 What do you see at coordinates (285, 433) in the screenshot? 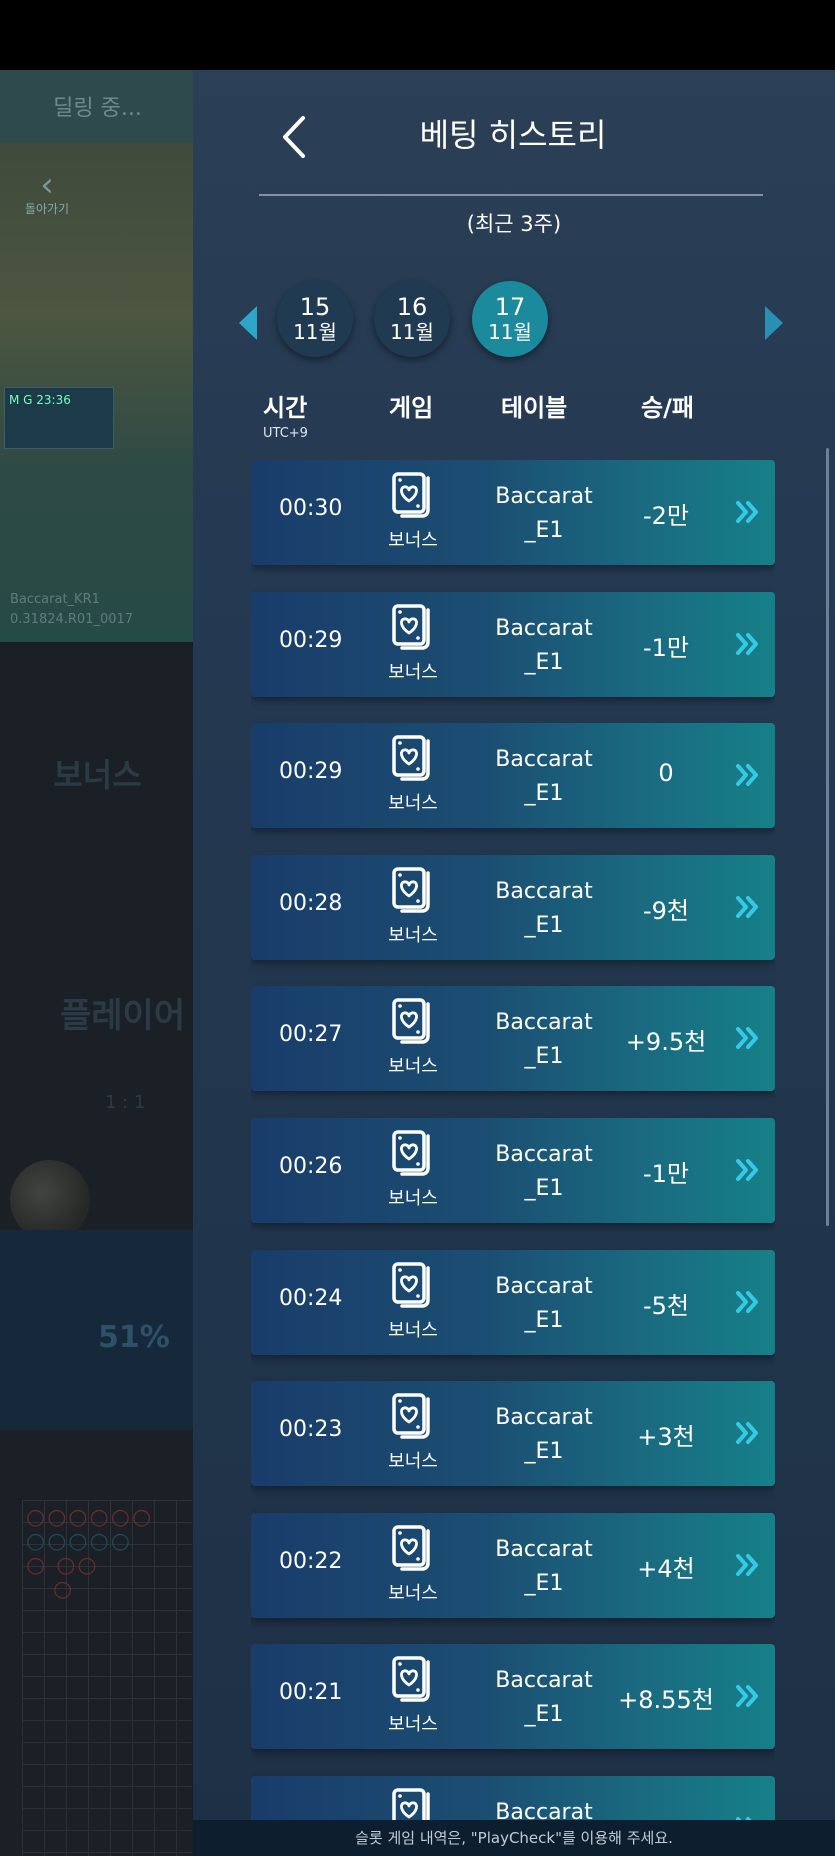
I see `timezone-label: UTC+9` at bounding box center [285, 433].